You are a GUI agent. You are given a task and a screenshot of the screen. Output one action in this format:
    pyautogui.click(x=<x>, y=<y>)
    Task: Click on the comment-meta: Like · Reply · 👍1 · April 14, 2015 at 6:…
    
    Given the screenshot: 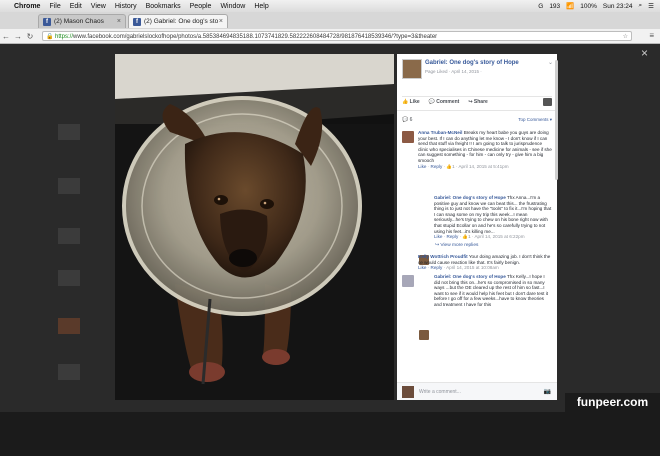 What is the action you would take?
    pyautogui.click(x=479, y=237)
    